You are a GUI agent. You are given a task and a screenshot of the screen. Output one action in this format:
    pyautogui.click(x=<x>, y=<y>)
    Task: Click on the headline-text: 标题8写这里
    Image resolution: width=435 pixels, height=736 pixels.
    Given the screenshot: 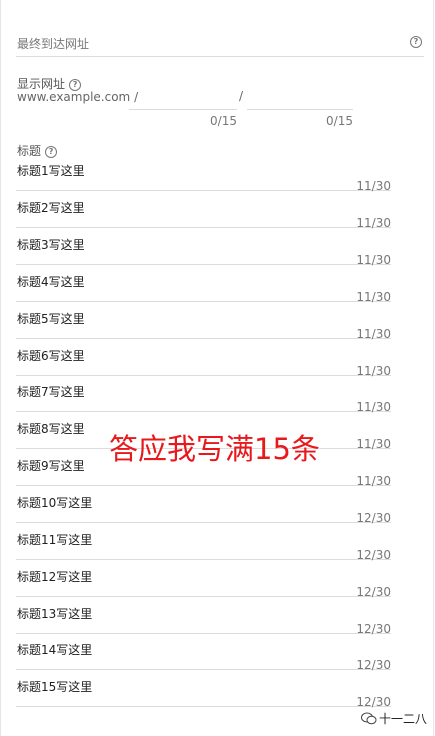 What is the action you would take?
    pyautogui.click(x=51, y=429)
    